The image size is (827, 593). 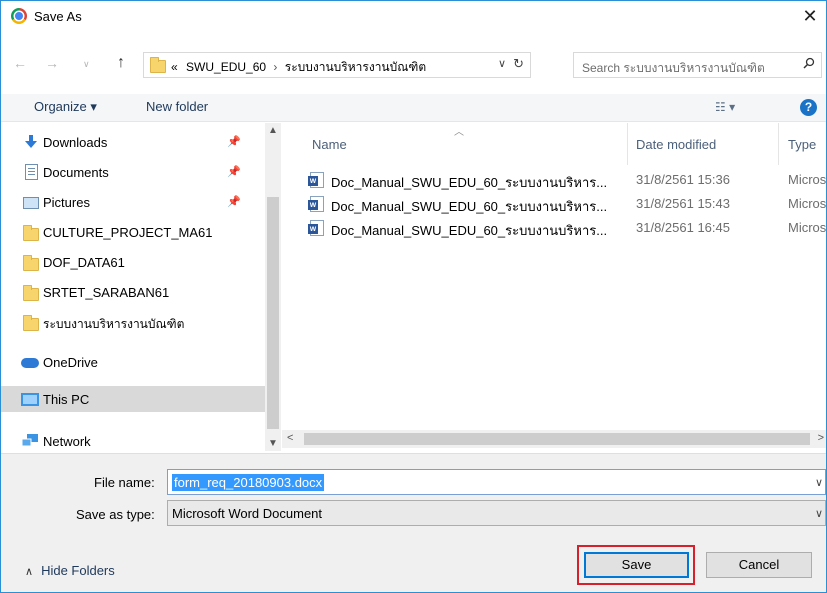 What do you see at coordinates (65, 107) in the screenshot?
I see `organize-button: Organize ▾` at bounding box center [65, 107].